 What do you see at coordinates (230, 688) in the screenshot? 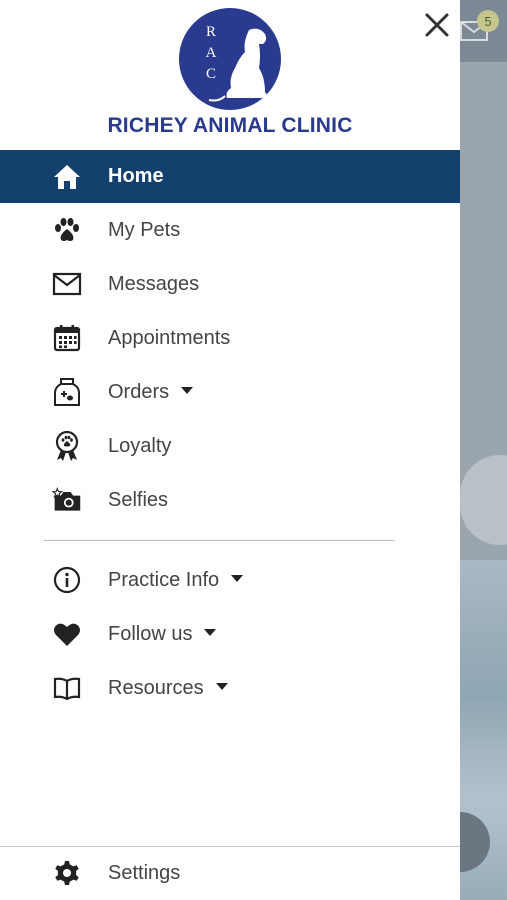
I see `menu-item-resources: Resources` at bounding box center [230, 688].